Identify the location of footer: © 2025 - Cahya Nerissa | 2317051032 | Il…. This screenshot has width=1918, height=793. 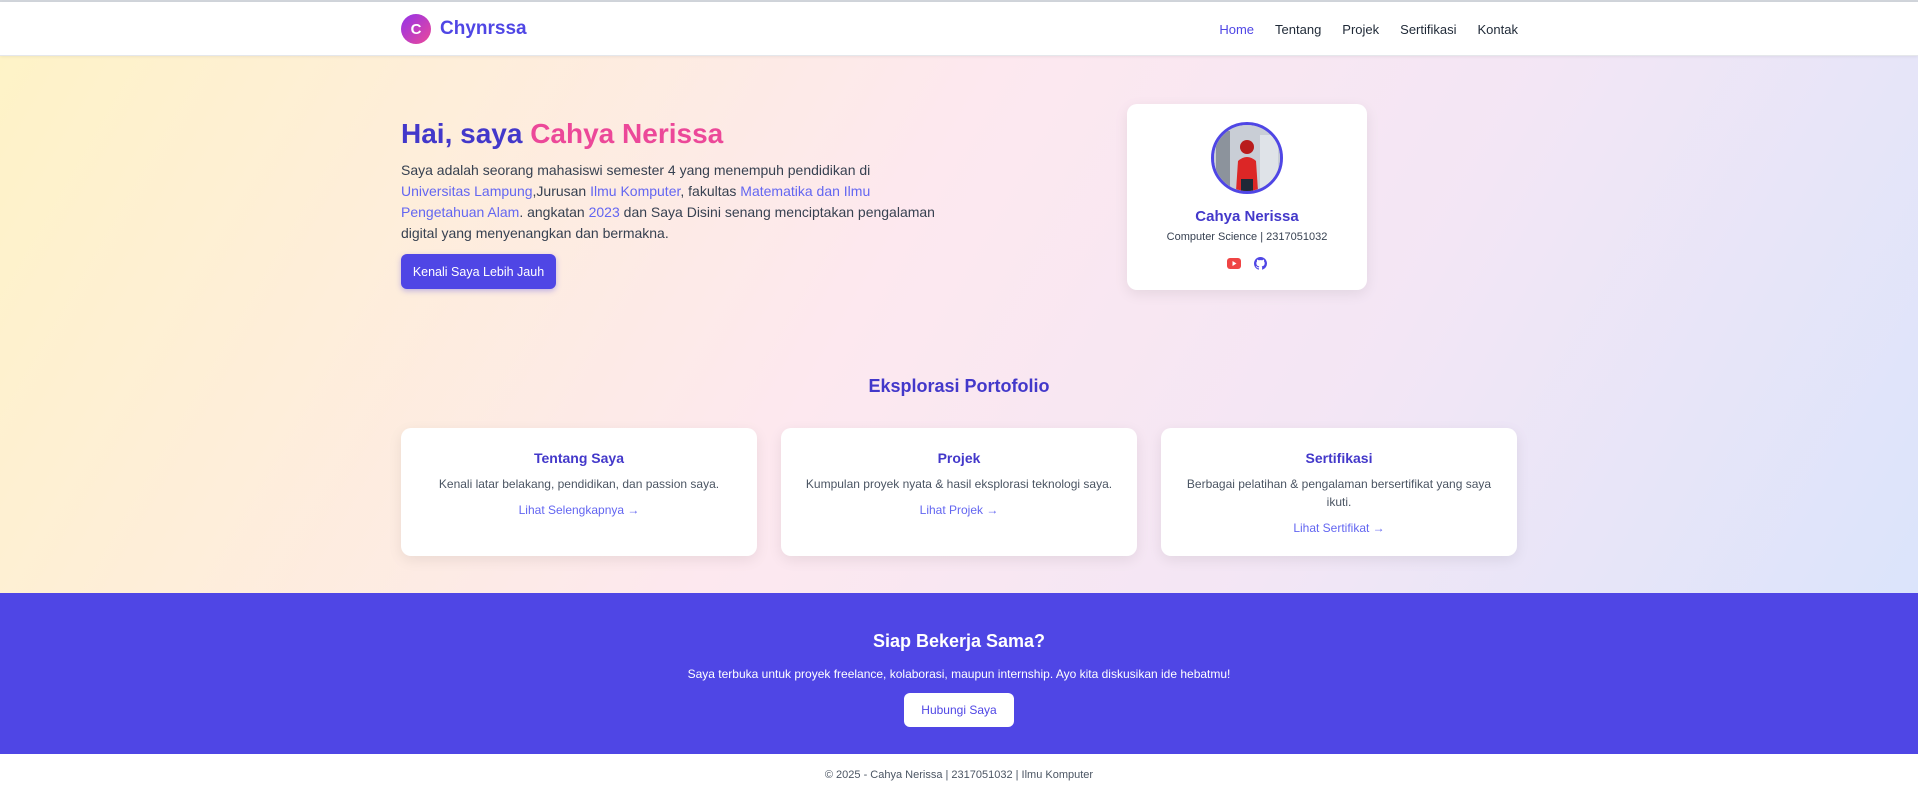
(959, 773).